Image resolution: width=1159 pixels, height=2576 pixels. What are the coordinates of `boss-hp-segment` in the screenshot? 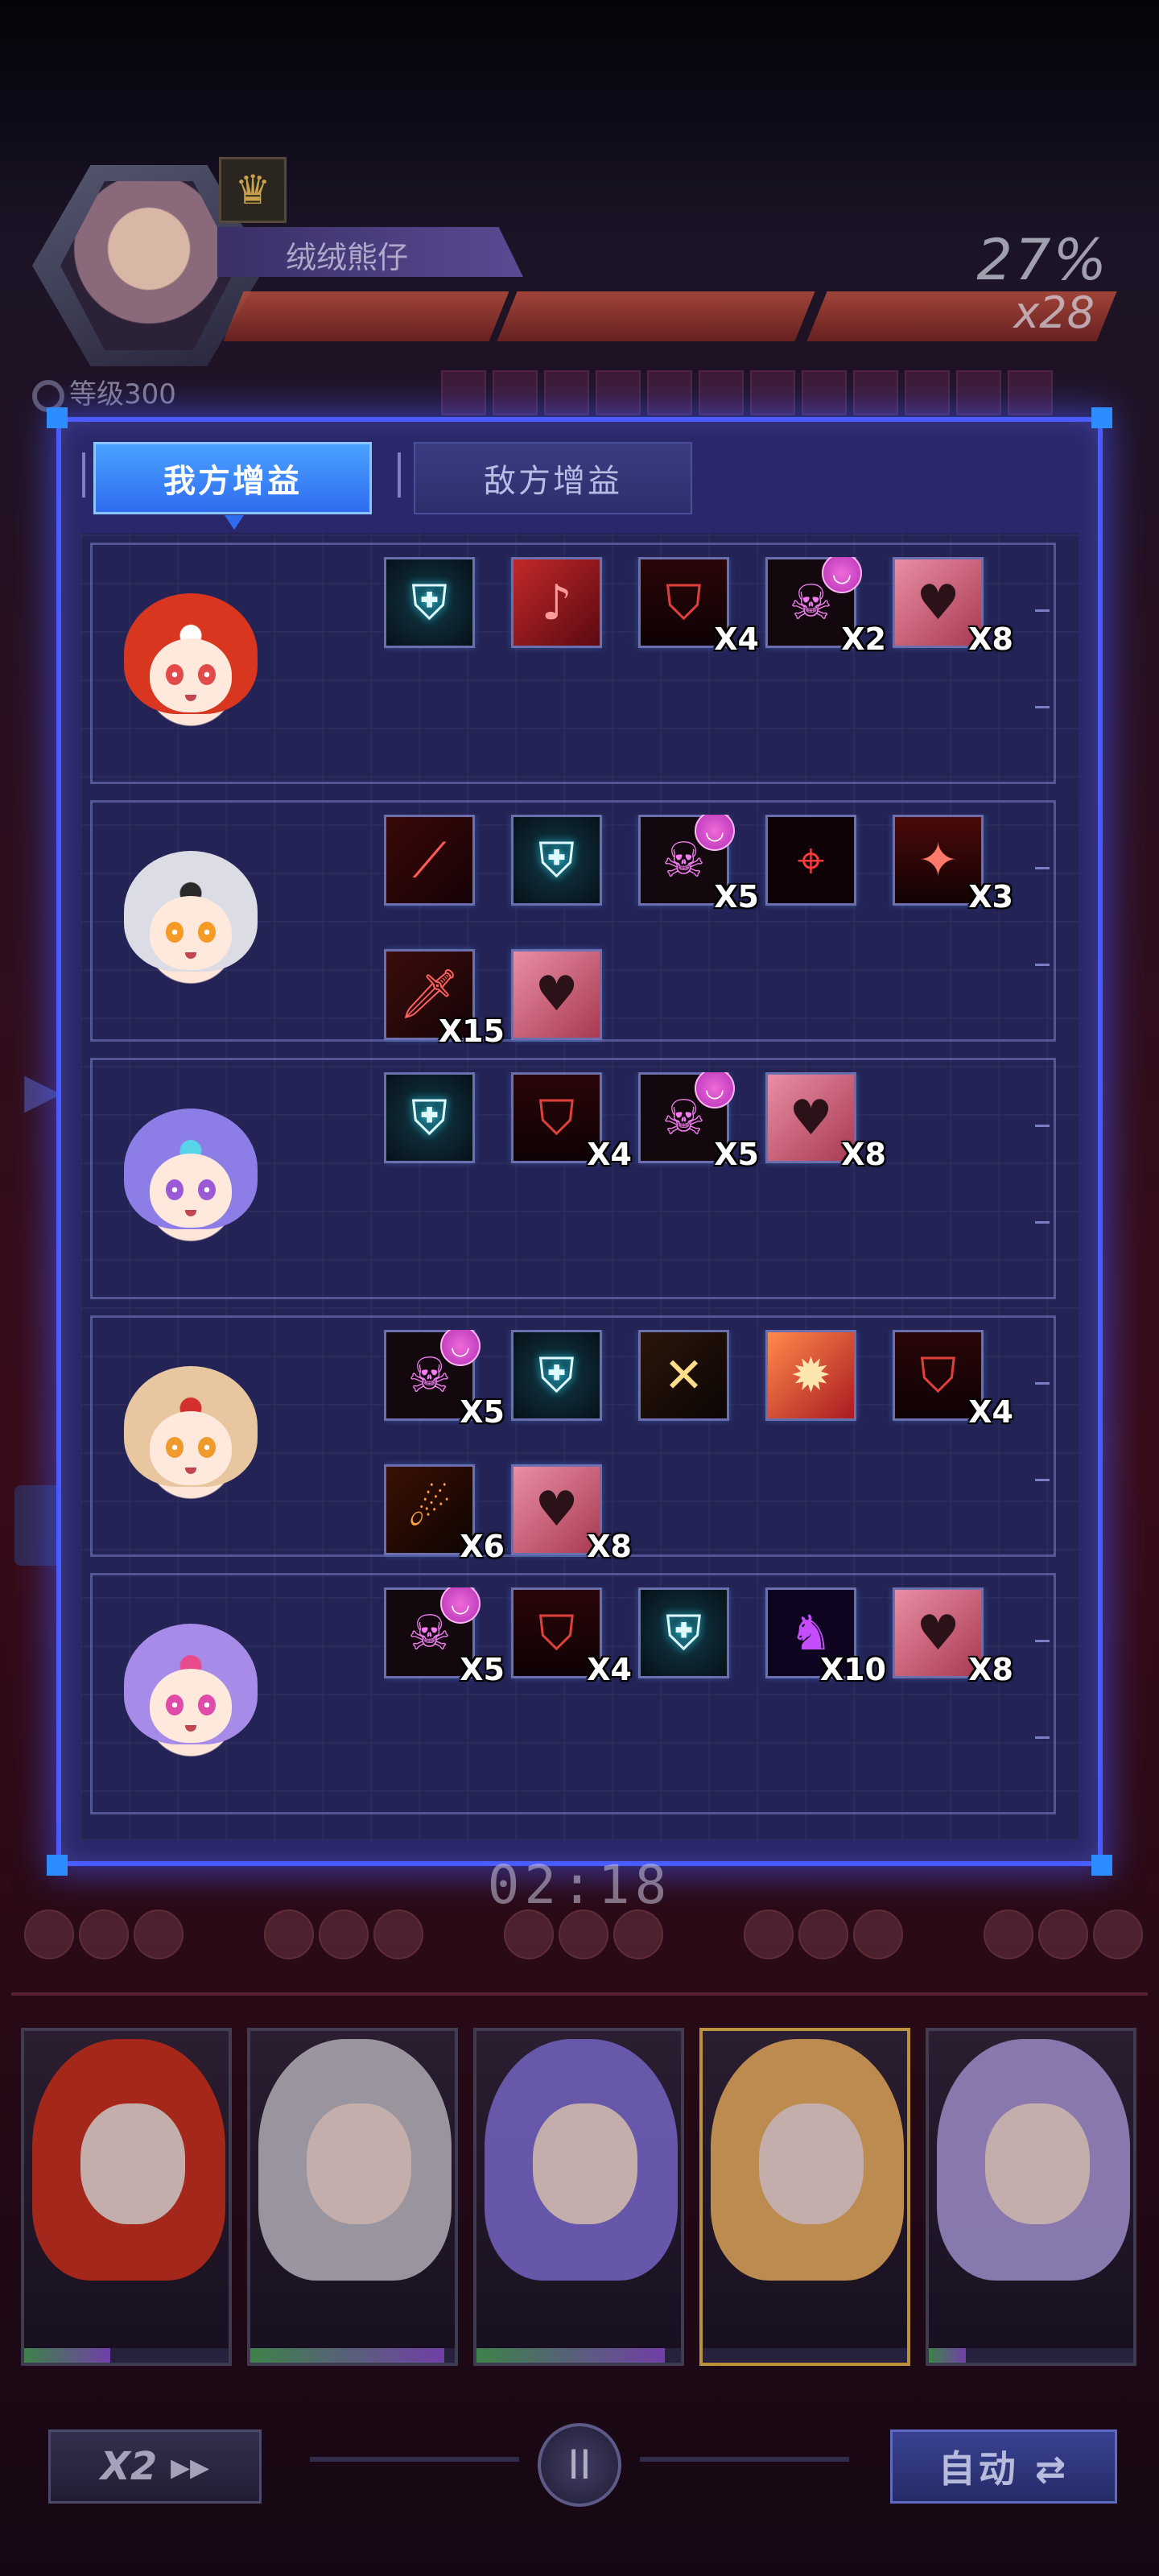 It's located at (656, 316).